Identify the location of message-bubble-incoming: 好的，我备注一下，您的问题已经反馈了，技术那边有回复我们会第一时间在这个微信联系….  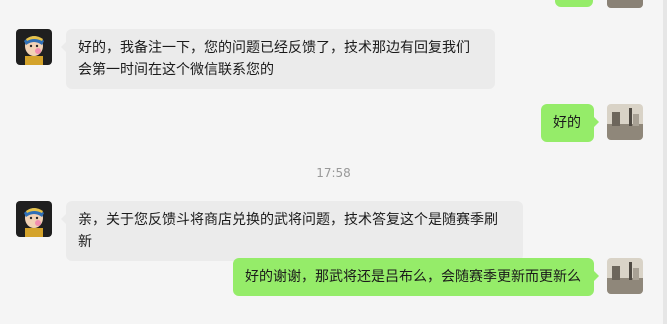
(278, 59).